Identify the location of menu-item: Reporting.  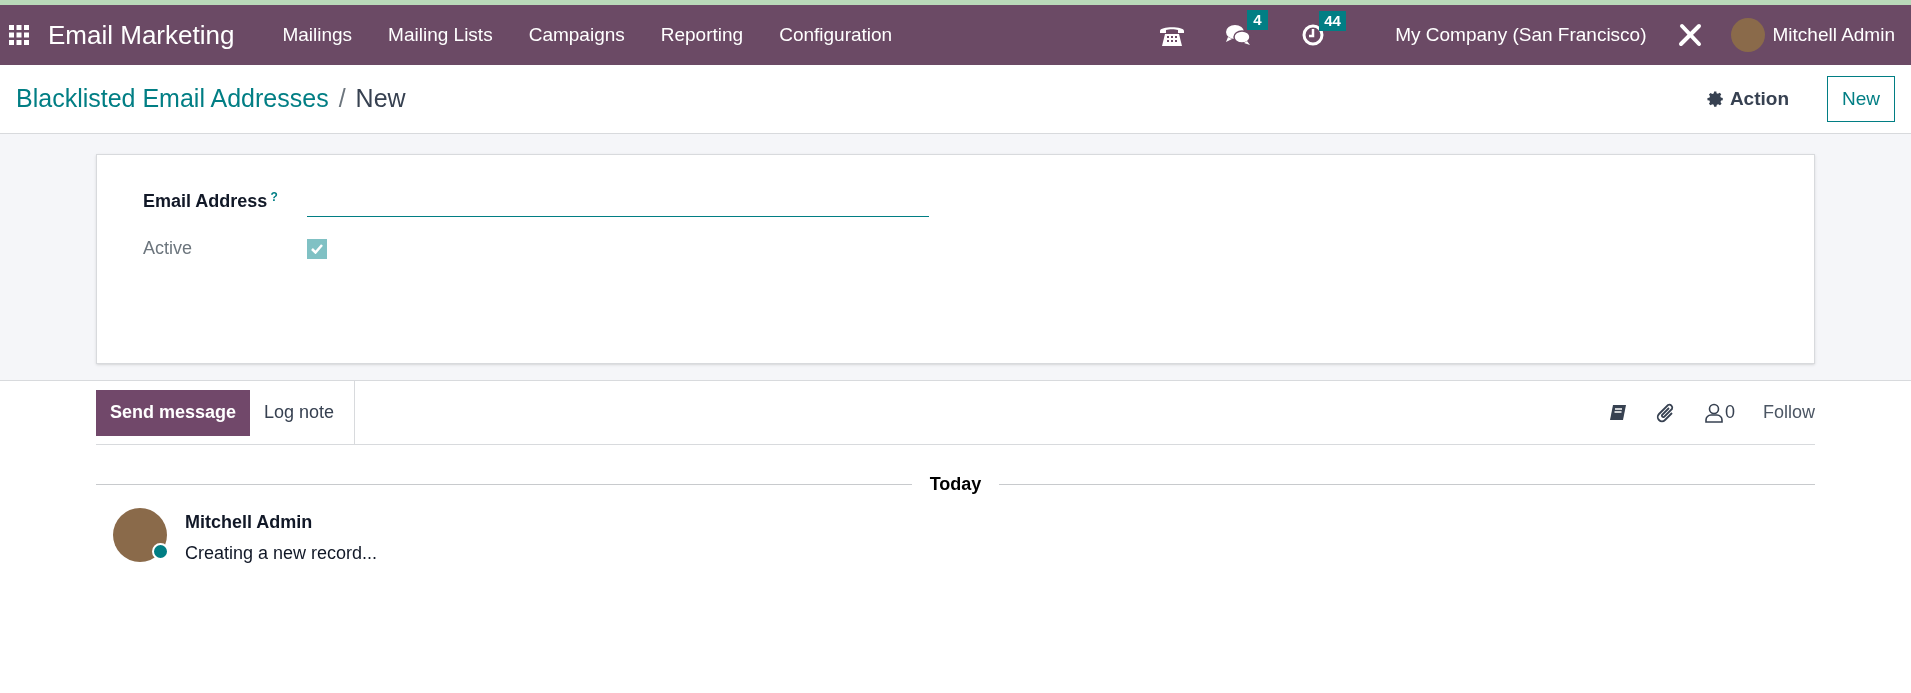
(702, 35).